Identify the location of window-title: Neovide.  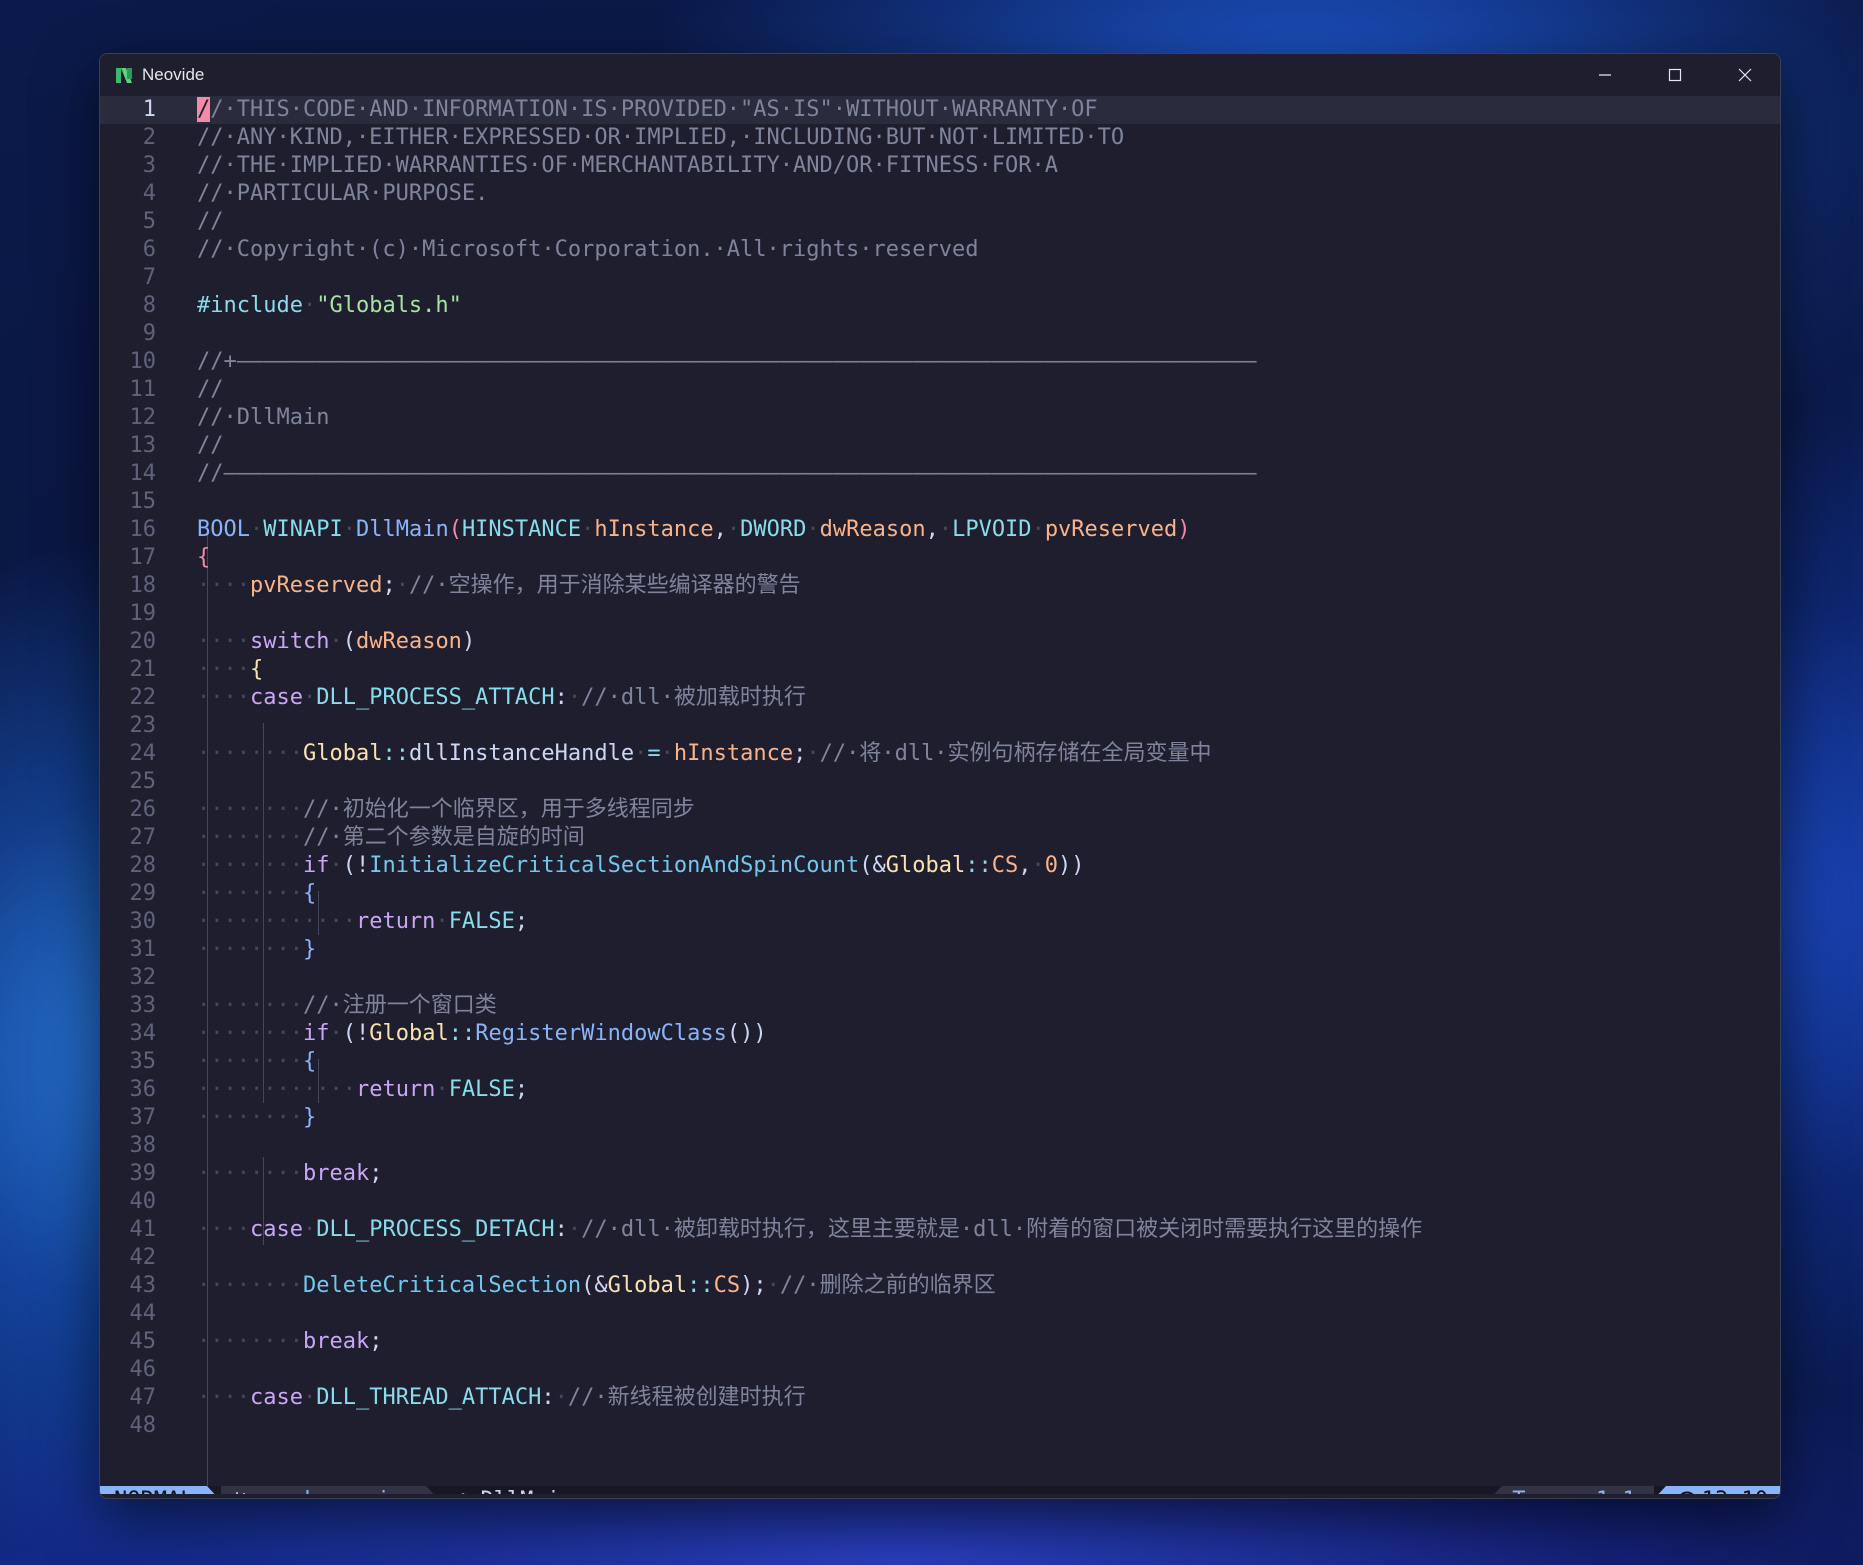
(173, 74).